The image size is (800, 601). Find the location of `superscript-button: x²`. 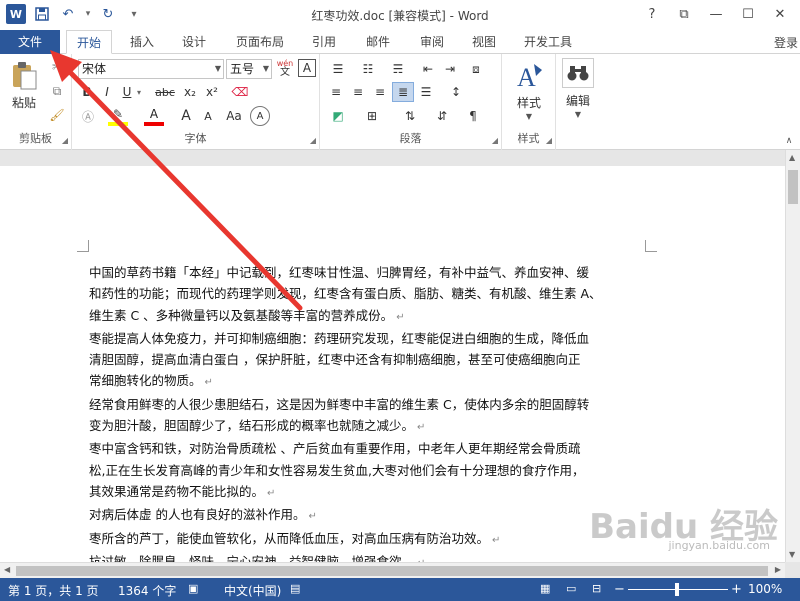

superscript-button: x² is located at coordinates (212, 92).